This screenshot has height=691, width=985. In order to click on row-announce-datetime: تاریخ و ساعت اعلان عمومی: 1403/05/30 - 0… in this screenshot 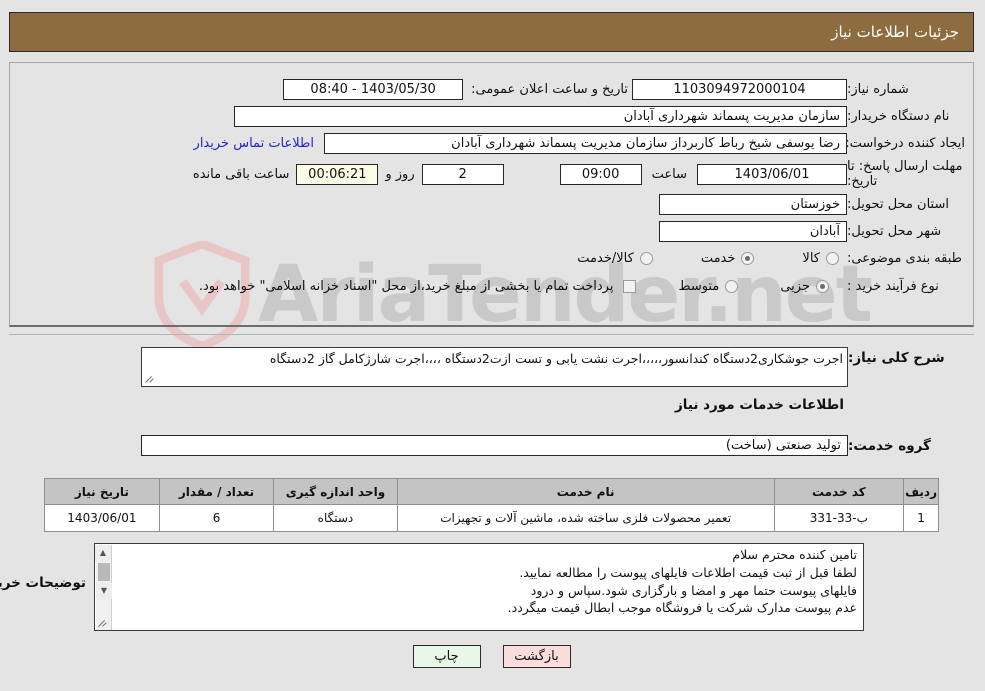, I will do `click(456, 89)`.